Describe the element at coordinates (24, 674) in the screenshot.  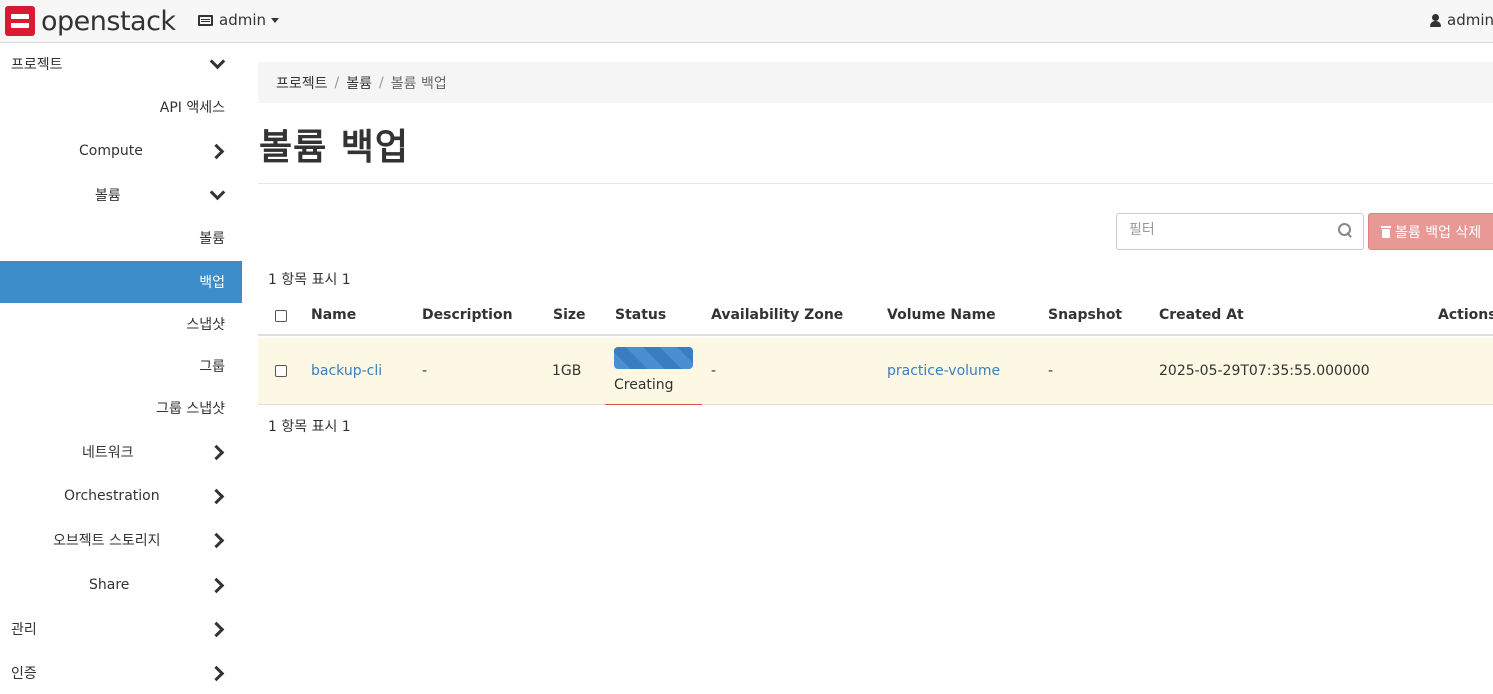
I see `sidebar-item-label: 인증` at that location.